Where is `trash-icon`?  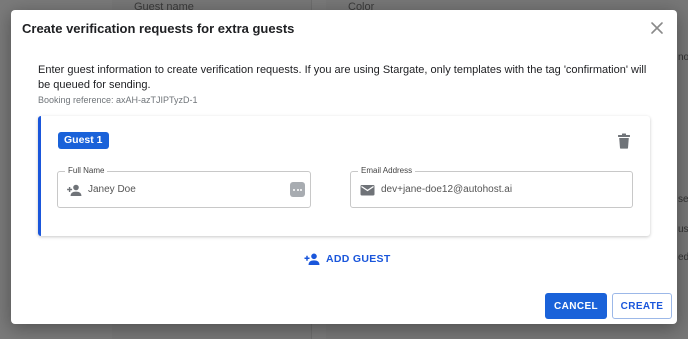 trash-icon is located at coordinates (624, 141).